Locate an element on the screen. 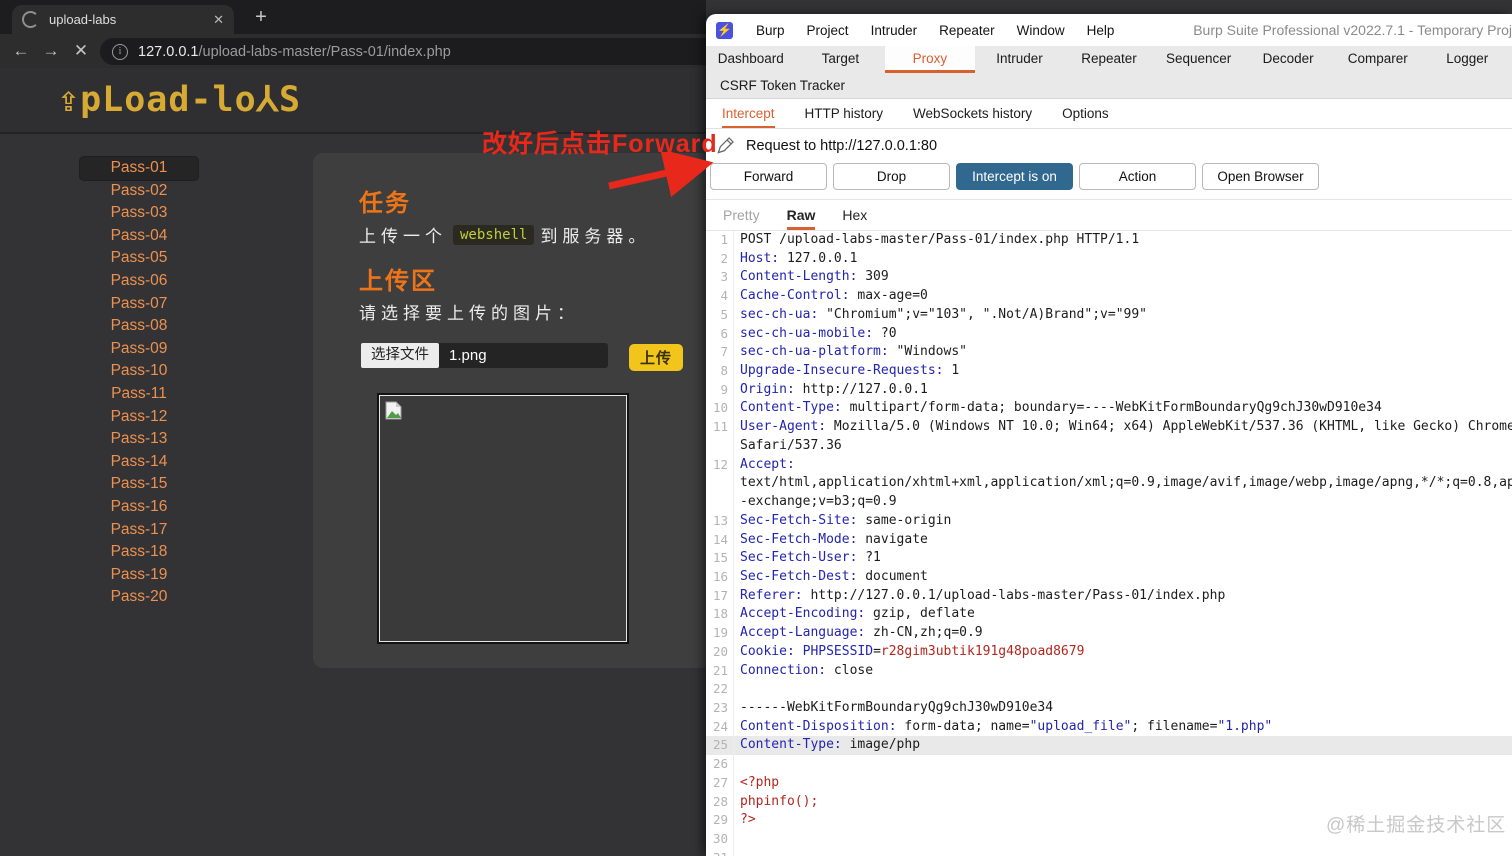 This screenshot has height=856, width=1512. request-line: 4 Cache-Control: max-age=0 is located at coordinates (1109, 296).